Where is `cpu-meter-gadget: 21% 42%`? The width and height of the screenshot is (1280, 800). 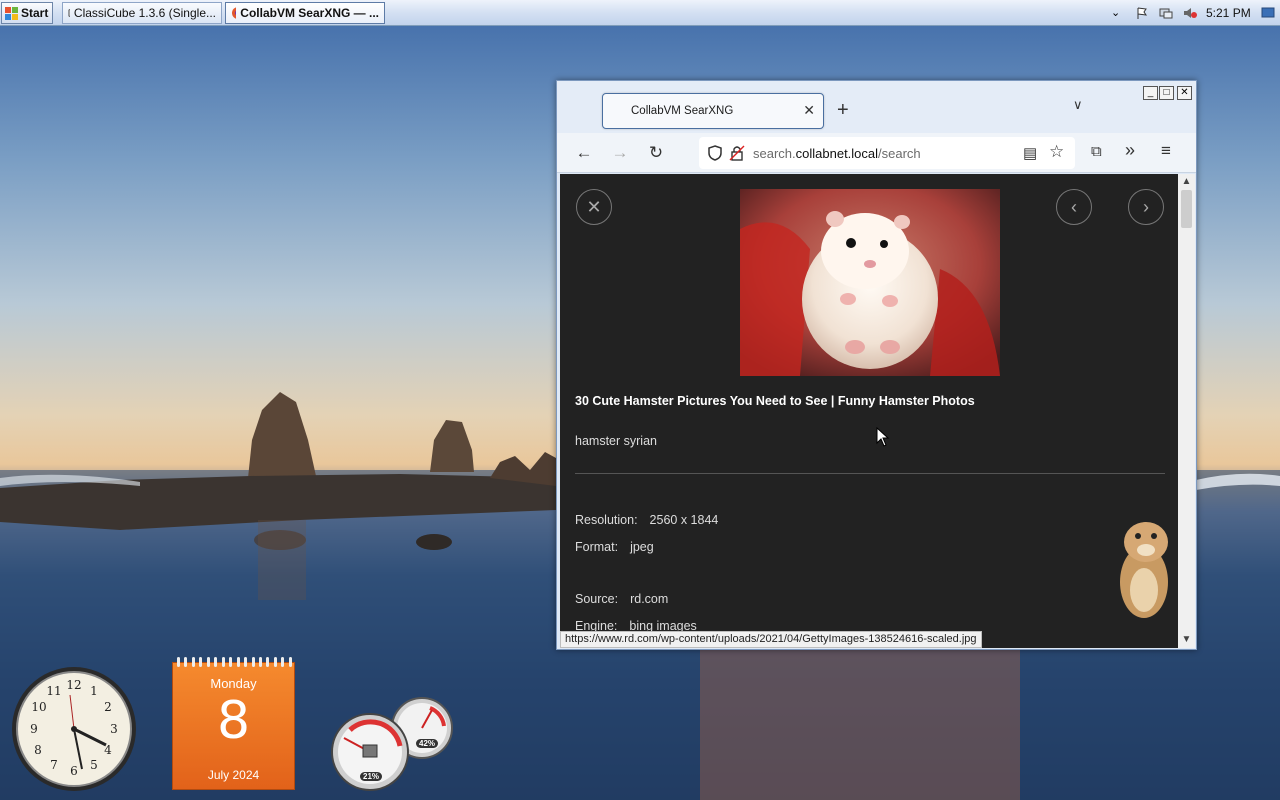 cpu-meter-gadget: 21% 42% is located at coordinates (394, 744).